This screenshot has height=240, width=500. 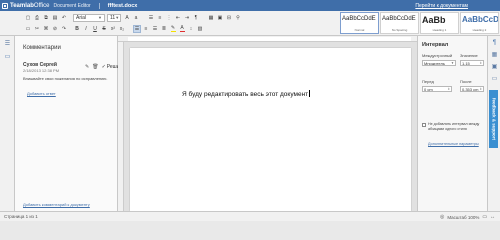 I want to click on style-heading-2: AaBbCcD Heading 2, so click(x=479, y=23).